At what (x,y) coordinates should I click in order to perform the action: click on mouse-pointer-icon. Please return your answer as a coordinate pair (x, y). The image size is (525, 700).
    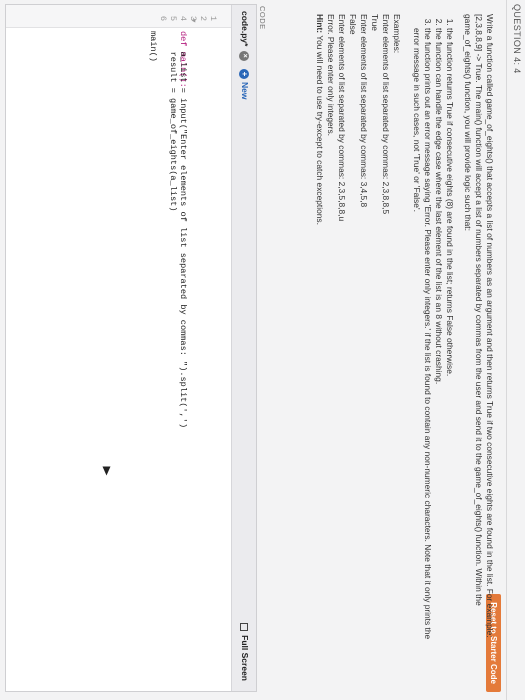
    Looking at the image, I should click on (106, 471).